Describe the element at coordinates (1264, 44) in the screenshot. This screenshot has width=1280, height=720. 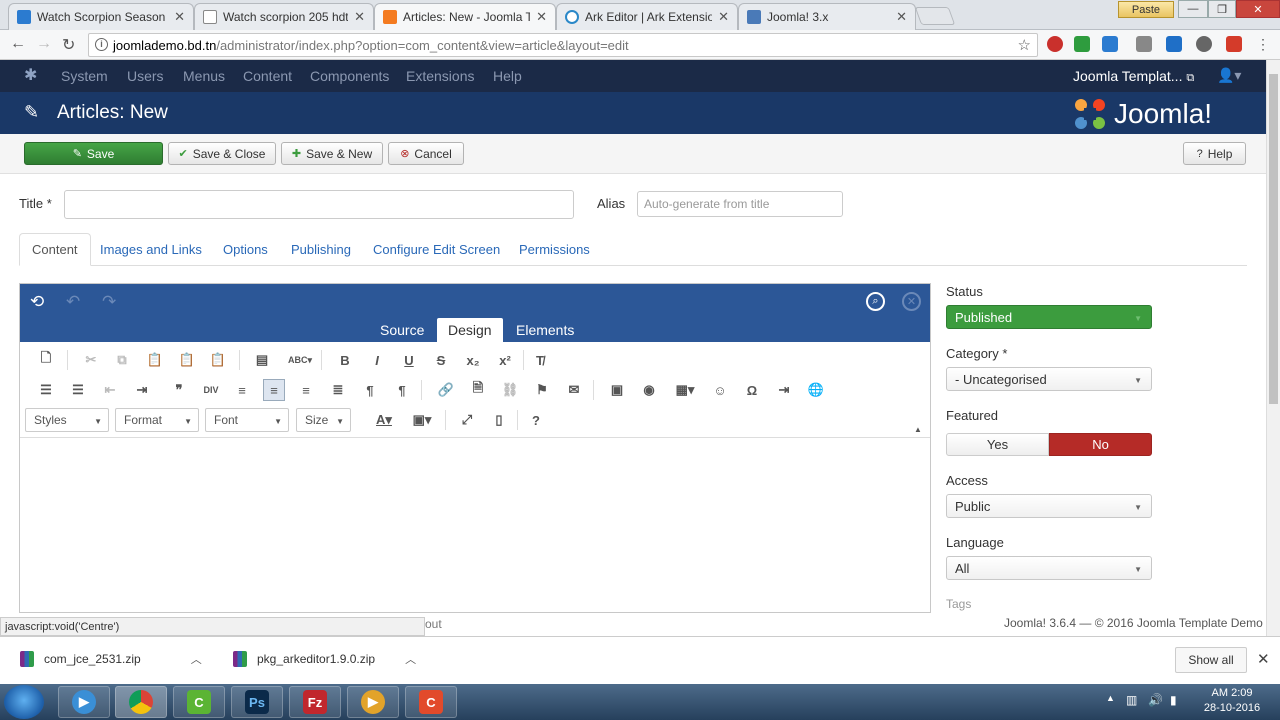
I see `chrome-menu-icon: ⋮` at that location.